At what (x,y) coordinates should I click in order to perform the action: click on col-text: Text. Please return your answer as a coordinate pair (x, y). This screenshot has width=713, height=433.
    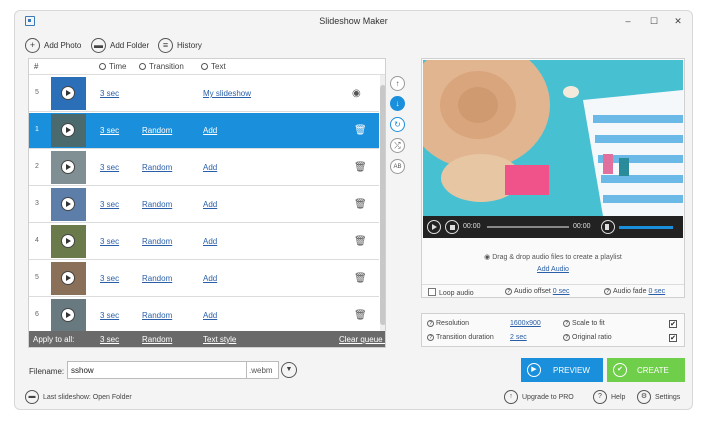
    Looking at the image, I should click on (213, 66).